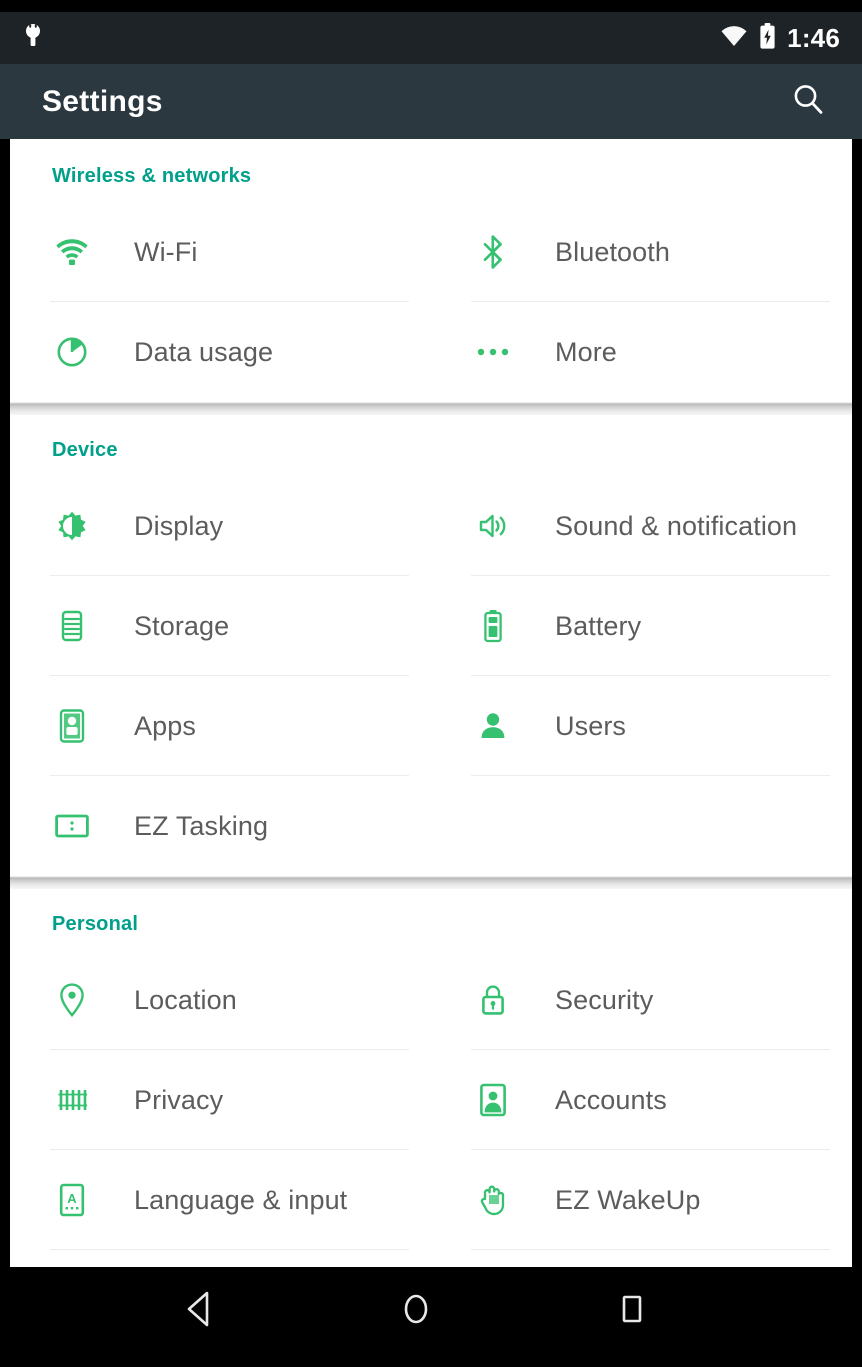  I want to click on settings-item-label: More, so click(586, 351).